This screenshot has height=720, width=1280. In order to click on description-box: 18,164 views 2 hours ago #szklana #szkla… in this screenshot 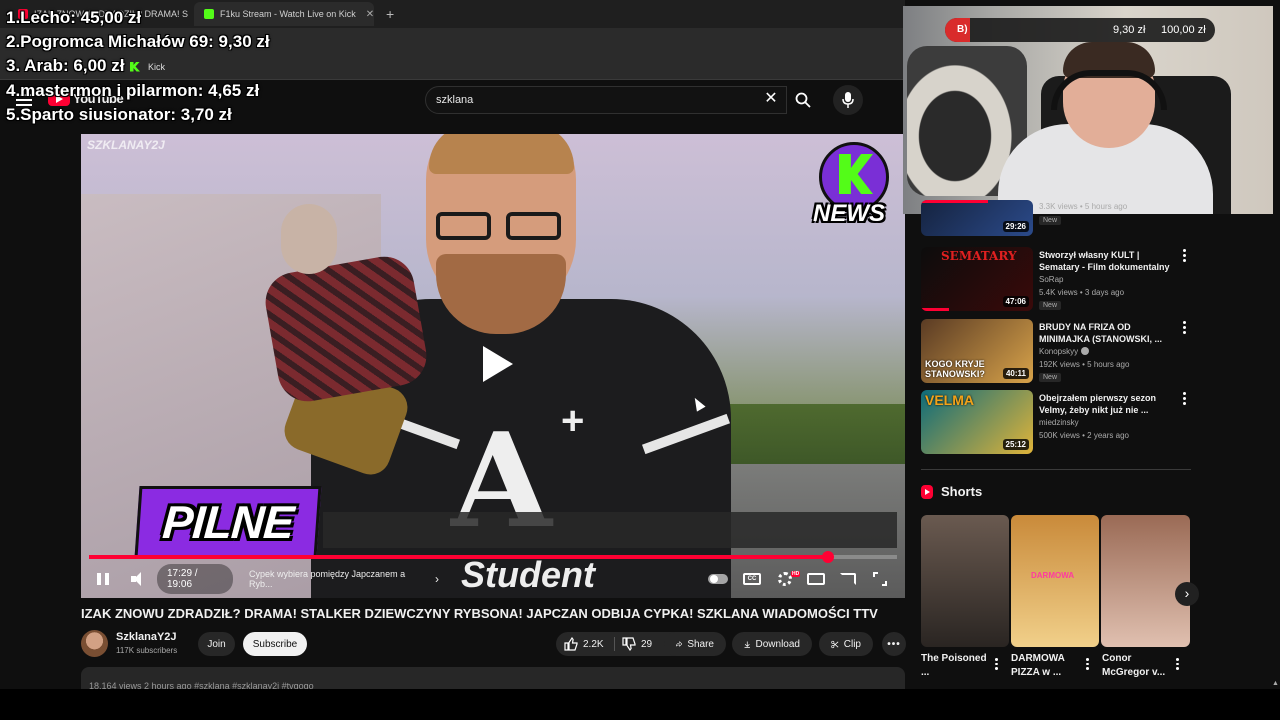, I will do `click(493, 678)`.